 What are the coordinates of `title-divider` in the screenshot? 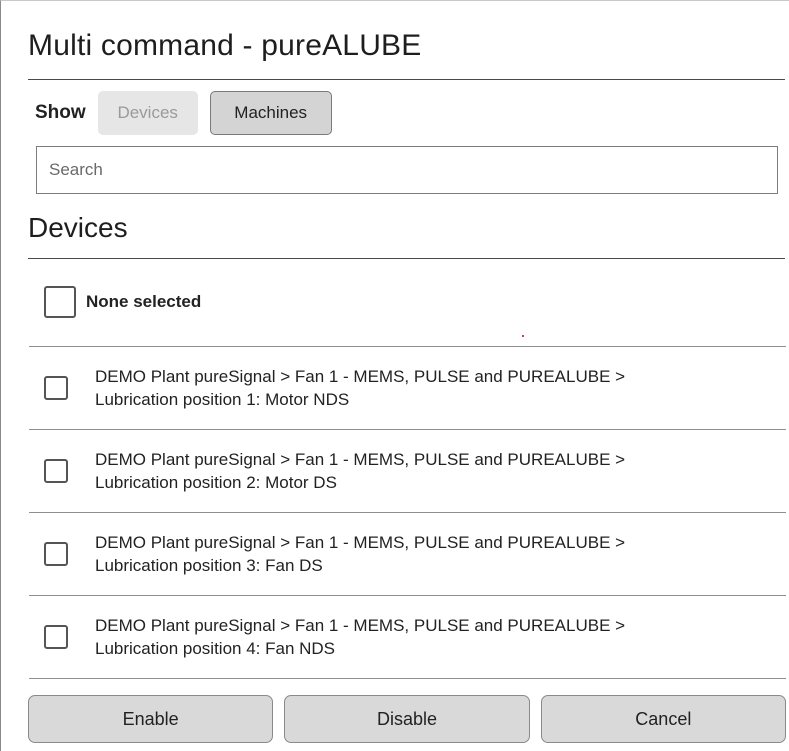 It's located at (406, 79).